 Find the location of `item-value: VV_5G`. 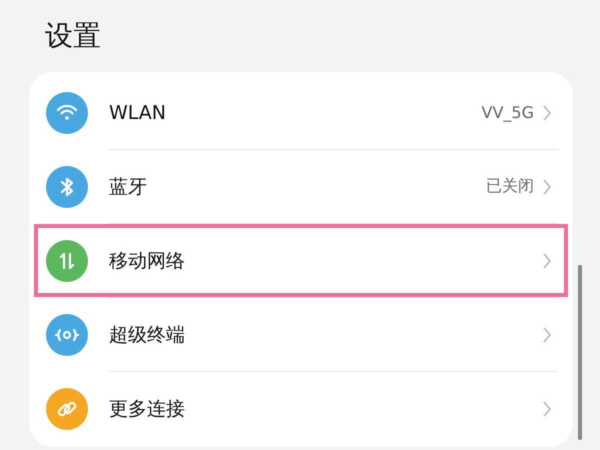

item-value: VV_5G is located at coordinates (508, 112).